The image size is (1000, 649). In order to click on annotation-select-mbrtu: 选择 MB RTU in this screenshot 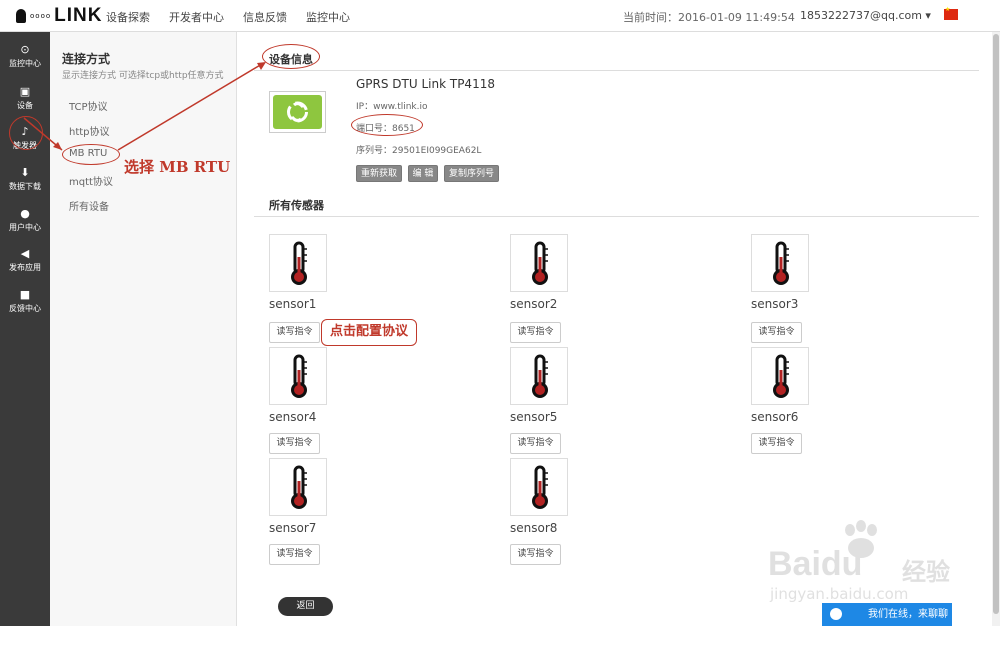, I will do `click(177, 167)`.